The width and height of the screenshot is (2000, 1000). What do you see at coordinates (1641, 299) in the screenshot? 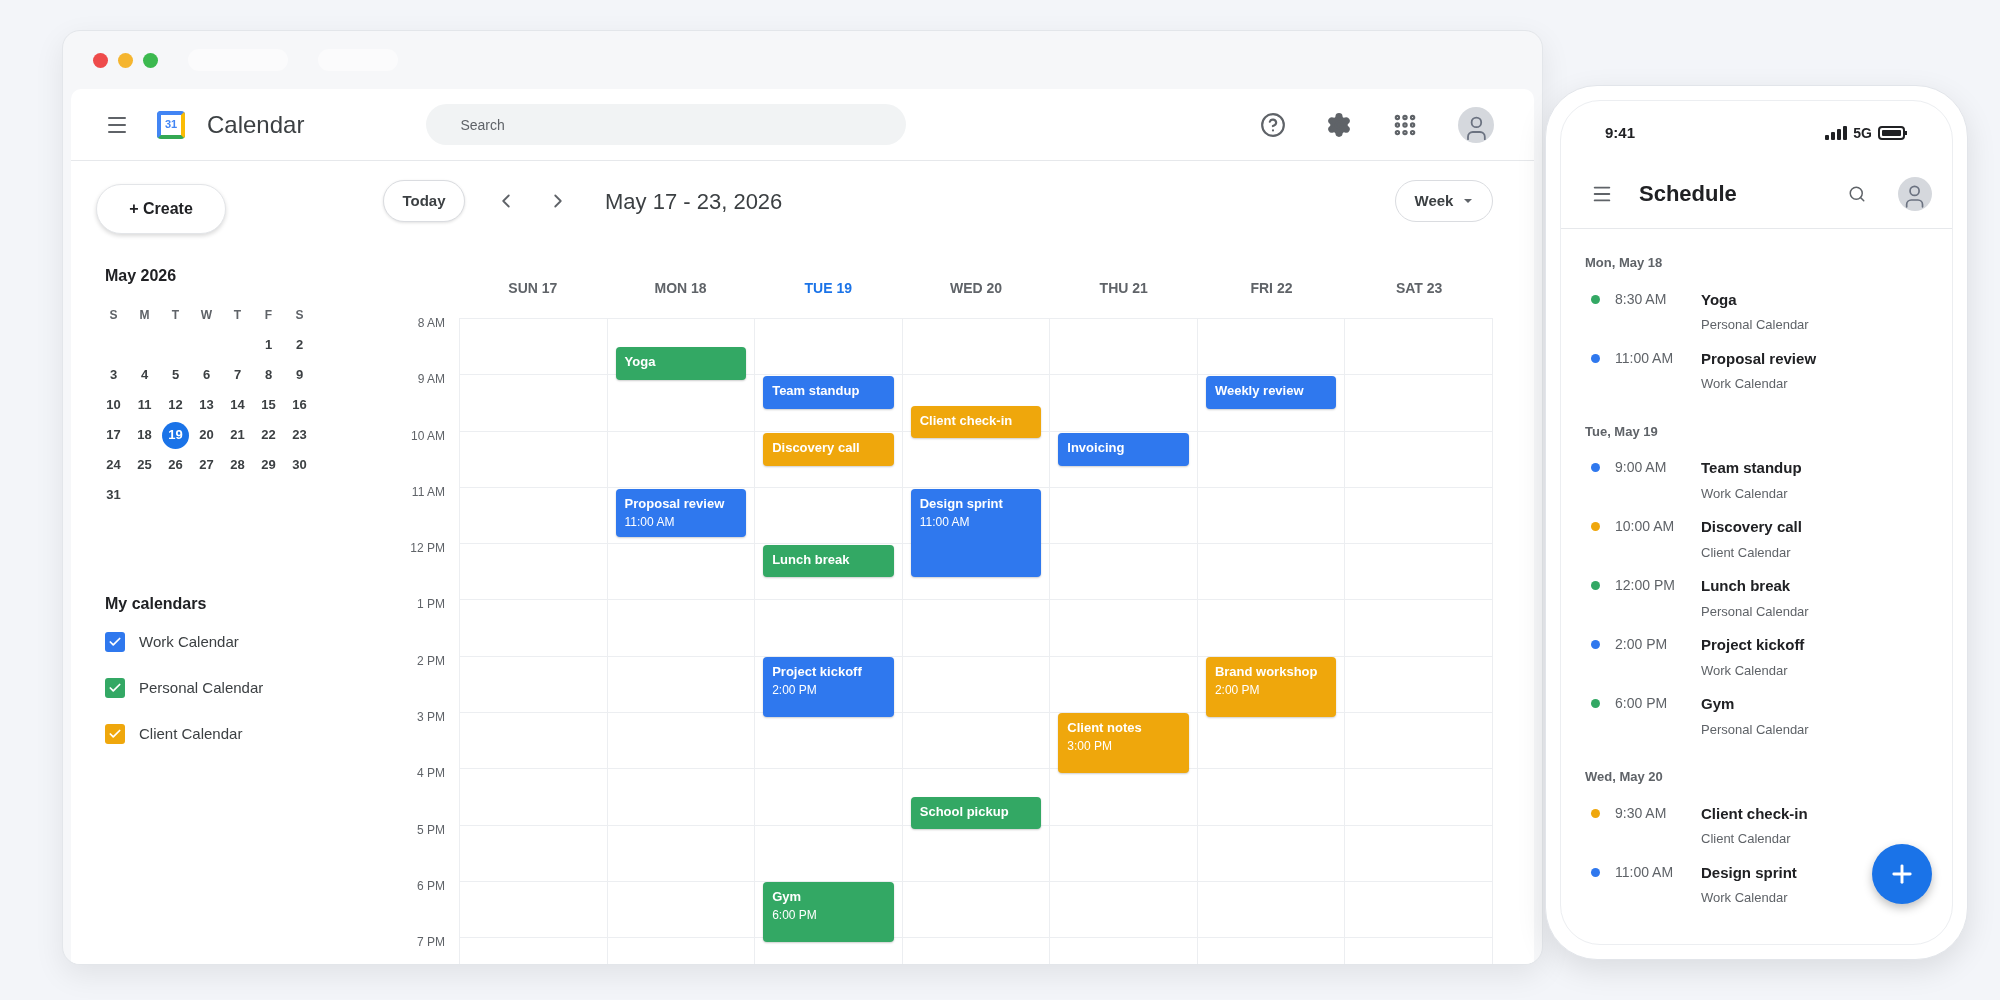
I see `agenda-time: 8:30 AM` at bounding box center [1641, 299].